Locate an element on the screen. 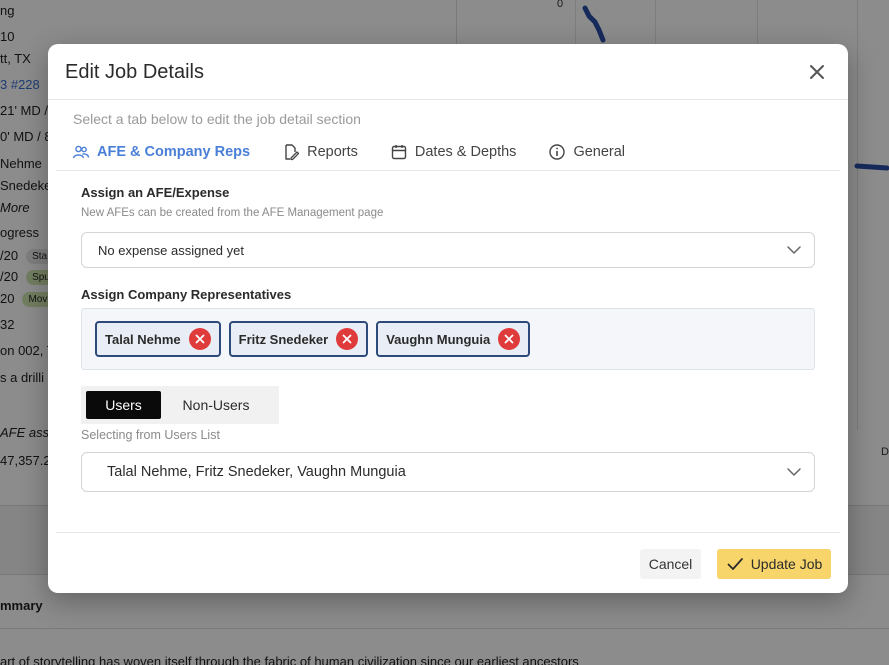  update-job-button: Update Job is located at coordinates (774, 564).